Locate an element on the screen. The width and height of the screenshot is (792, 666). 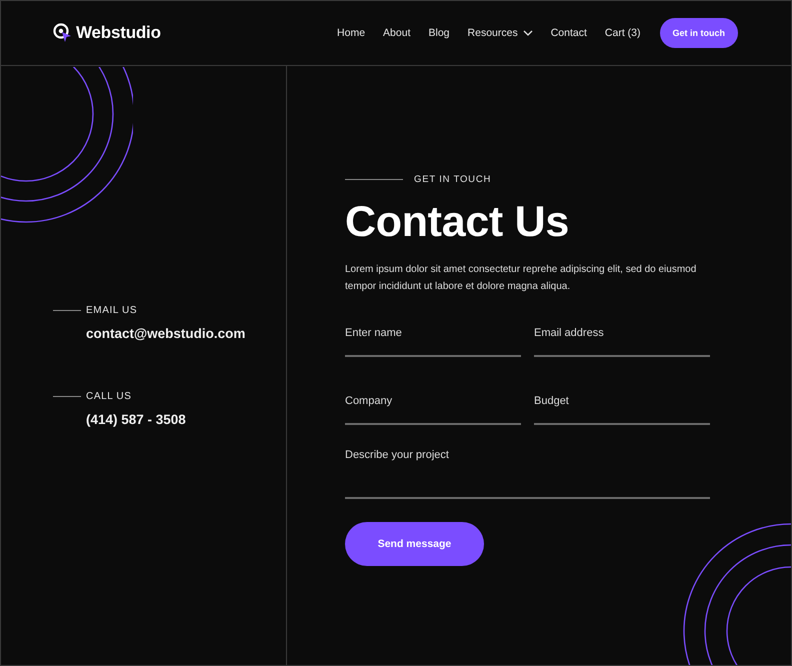
brand-name: Webstudio is located at coordinates (118, 33).